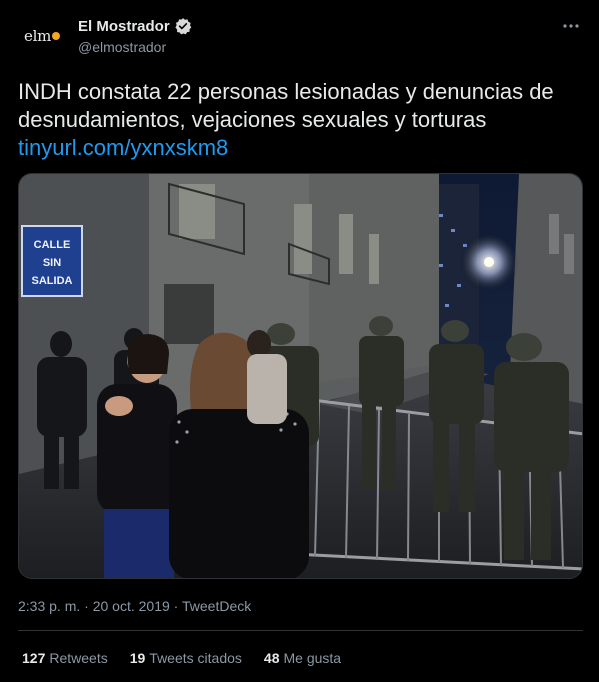 This screenshot has width=599, height=682. I want to click on tweet-date: 20 oct. 2019, so click(131, 606).